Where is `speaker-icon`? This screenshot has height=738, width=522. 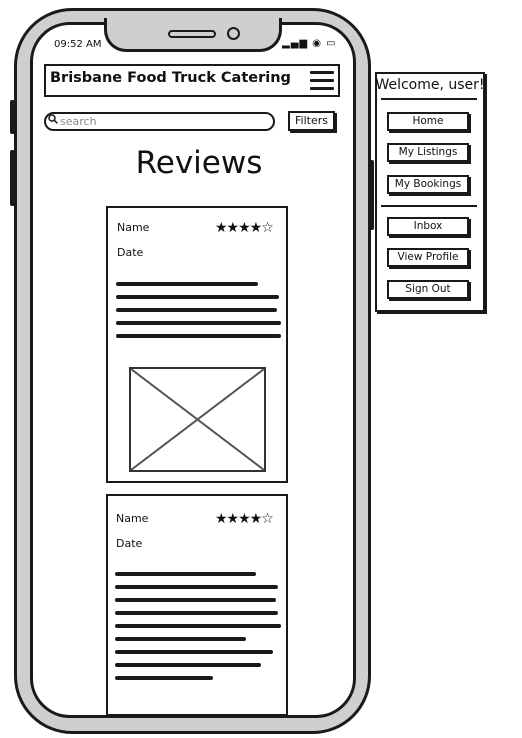 speaker-icon is located at coordinates (192, 34).